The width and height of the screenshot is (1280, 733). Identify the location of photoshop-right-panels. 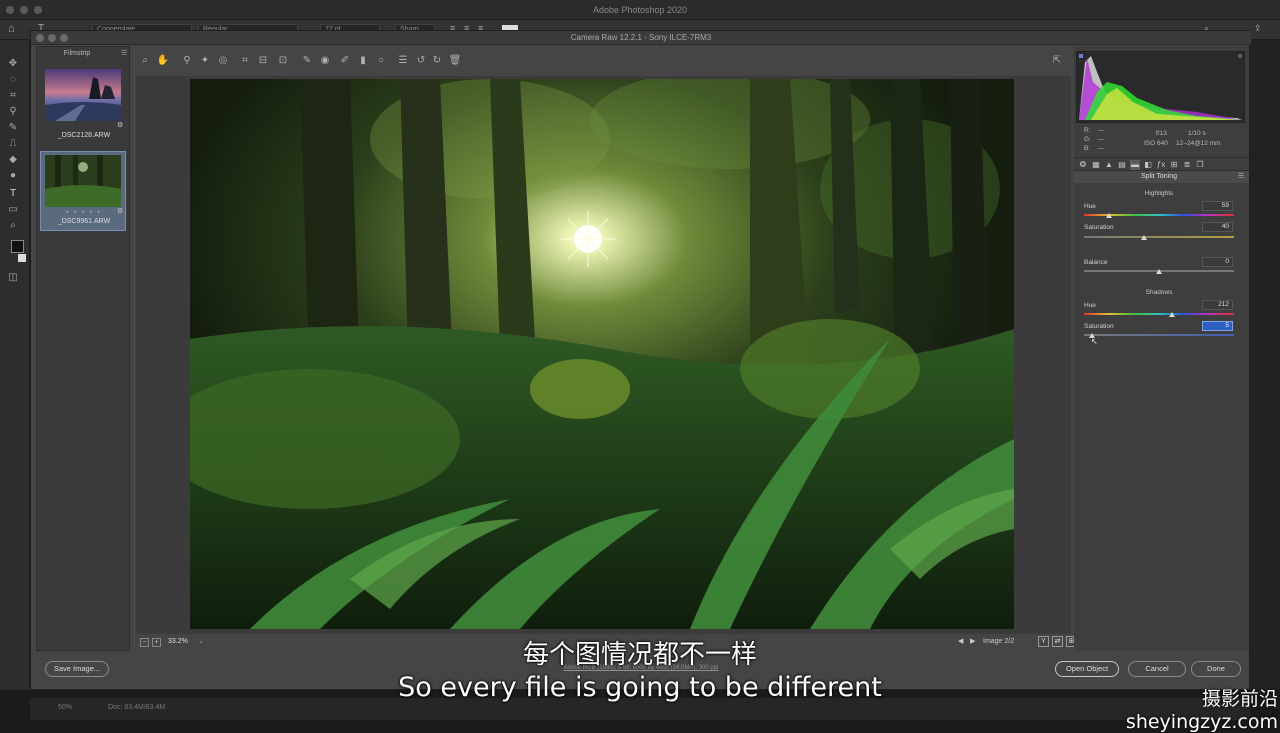
(1265, 365).